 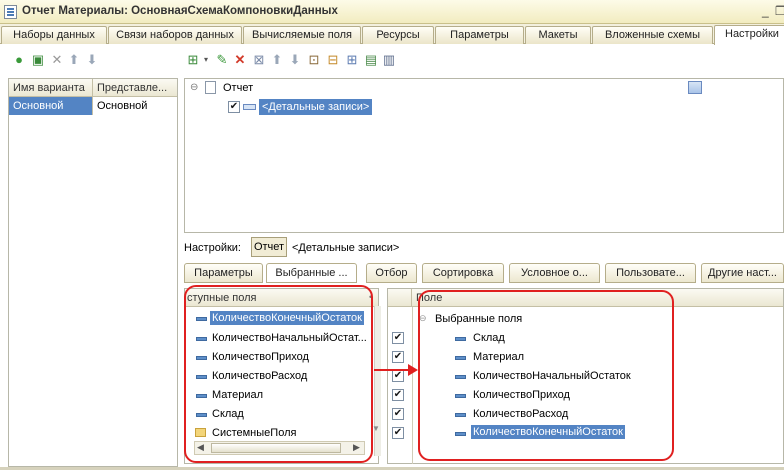 What do you see at coordinates (74, 60) in the screenshot?
I see `move-up-icon: ⬆` at bounding box center [74, 60].